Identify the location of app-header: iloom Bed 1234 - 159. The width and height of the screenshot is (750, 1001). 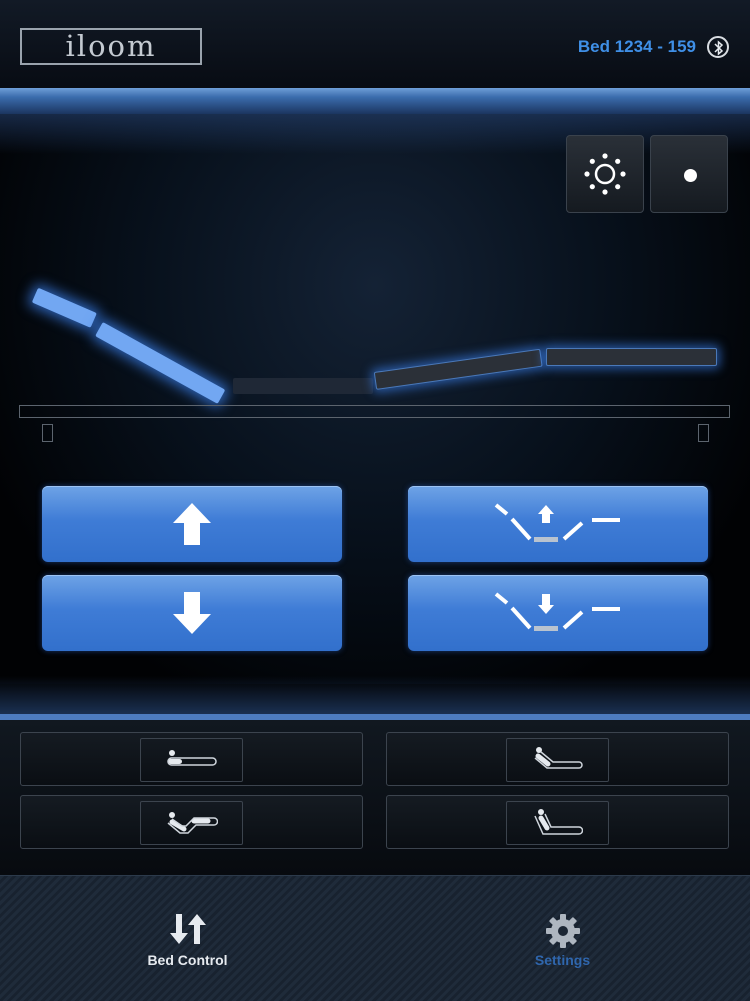
(375, 46).